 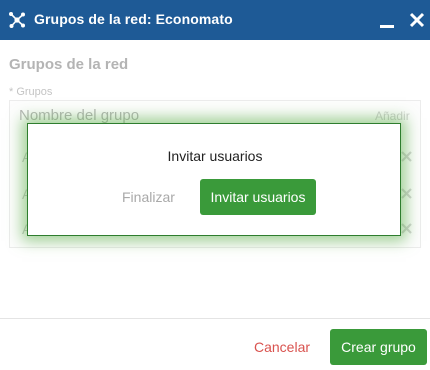 I want to click on add-group-button: Añadir, so click(x=392, y=116).